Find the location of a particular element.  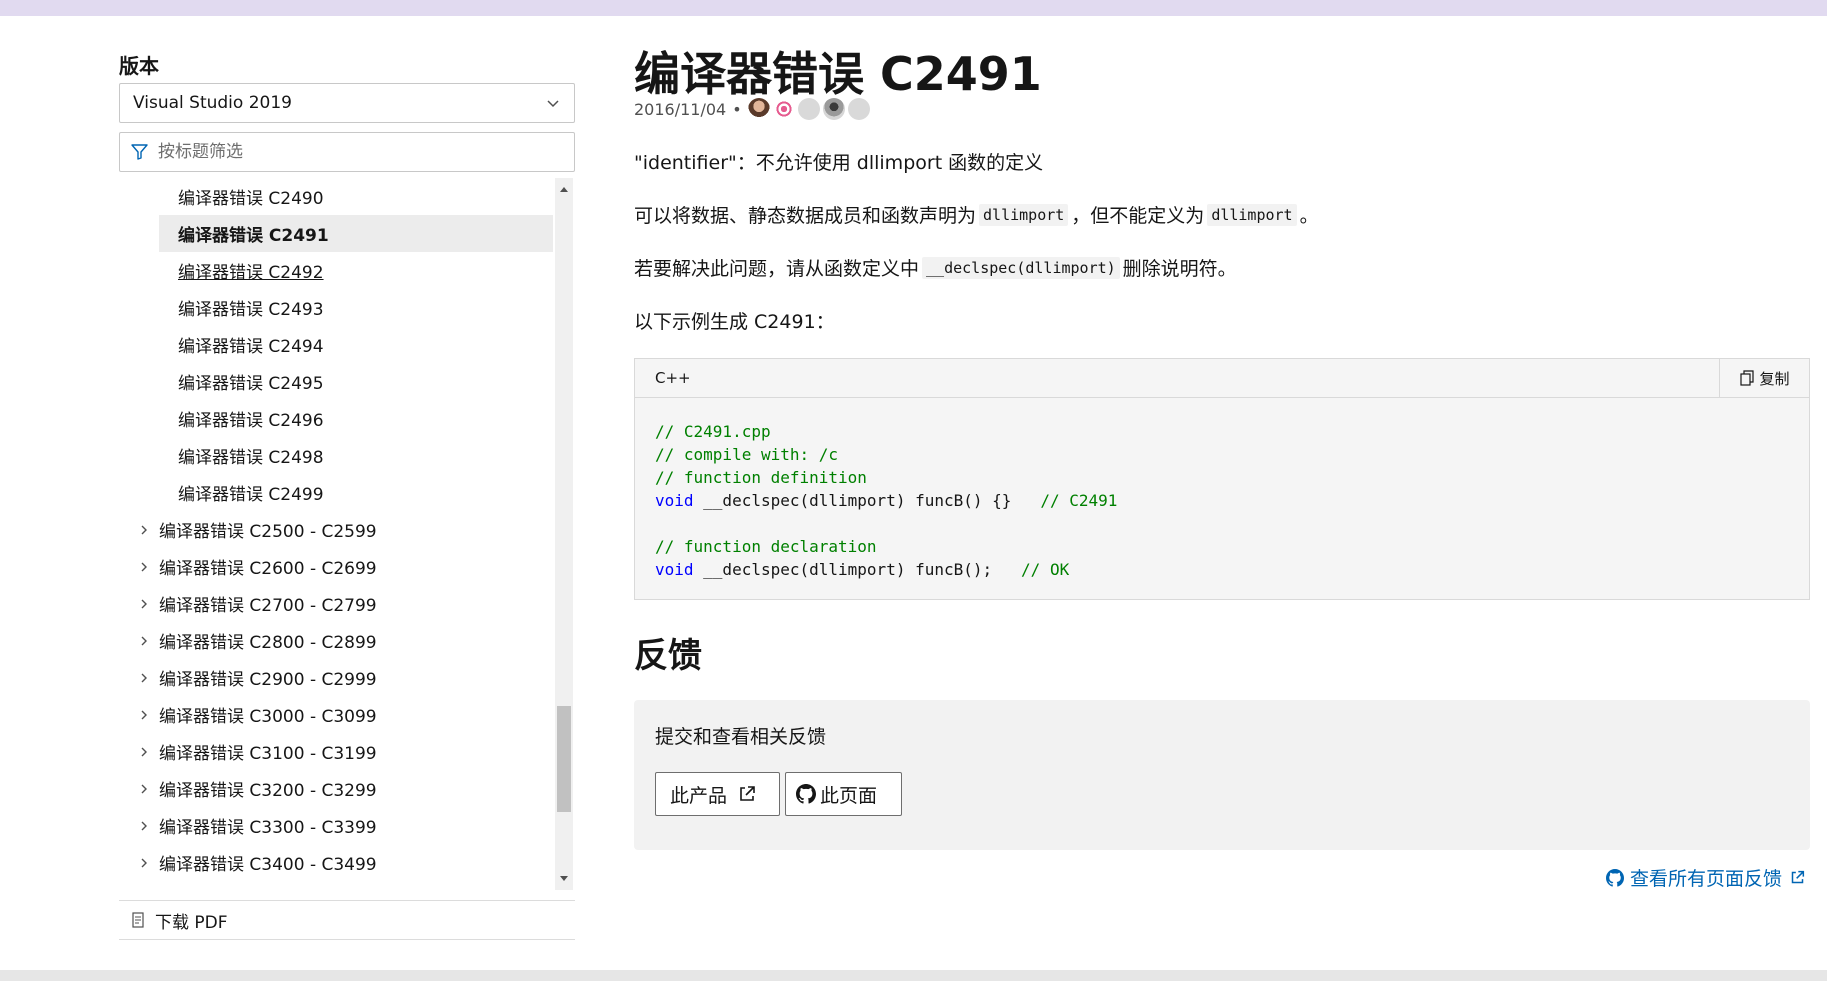

toc-group-item: 编译器错误 C3200 - C3299 is located at coordinates (336, 788).